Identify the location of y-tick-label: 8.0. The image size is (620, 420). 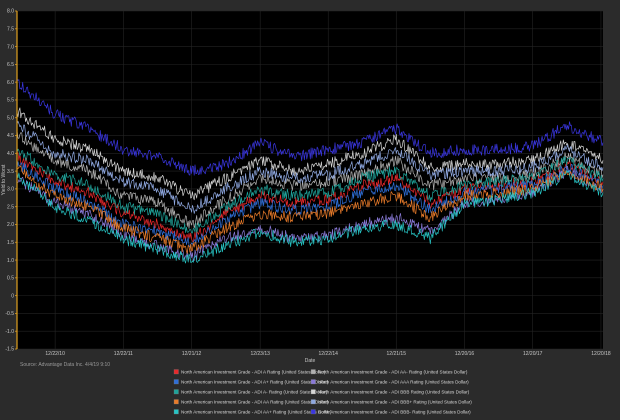
(10, 12).